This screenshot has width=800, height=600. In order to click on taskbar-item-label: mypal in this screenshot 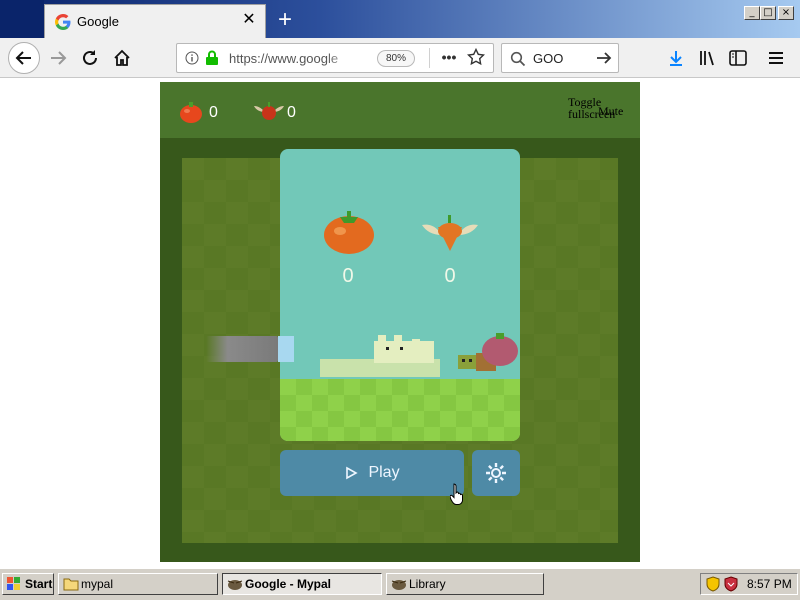, I will do `click(97, 584)`.